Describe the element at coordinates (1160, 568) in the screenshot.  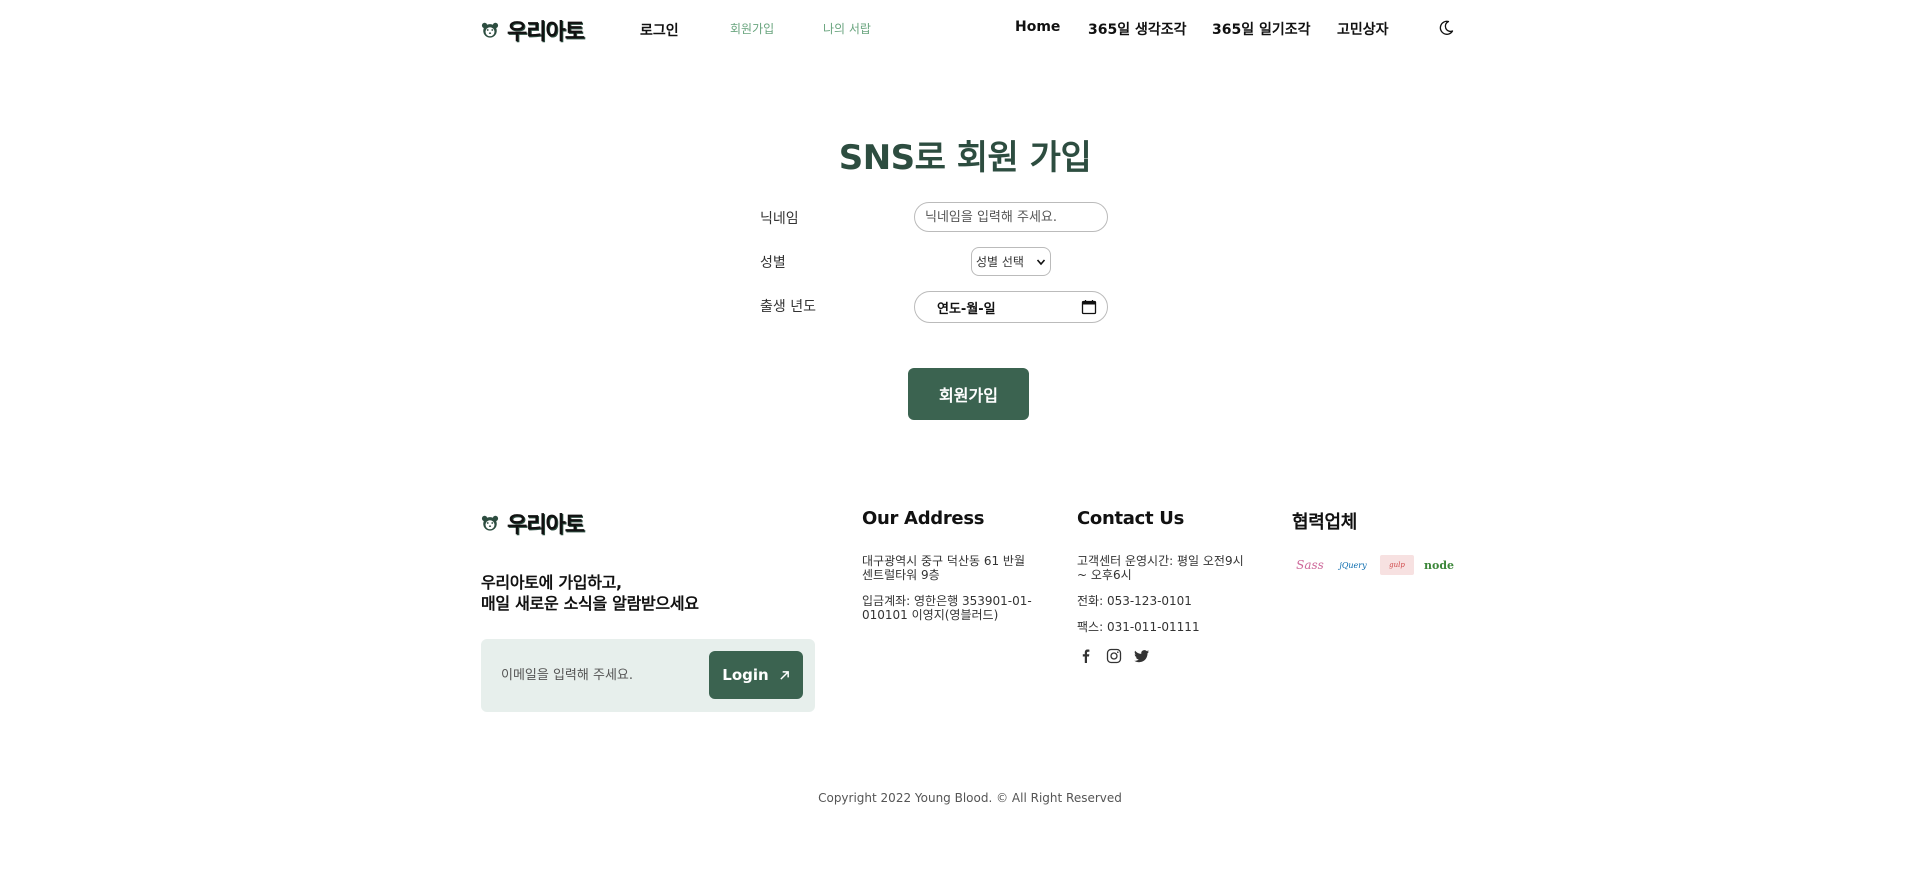
I see `contact-hours: 고객센터 운영시간: 평일 오전9시 ~ 오후6시` at that location.